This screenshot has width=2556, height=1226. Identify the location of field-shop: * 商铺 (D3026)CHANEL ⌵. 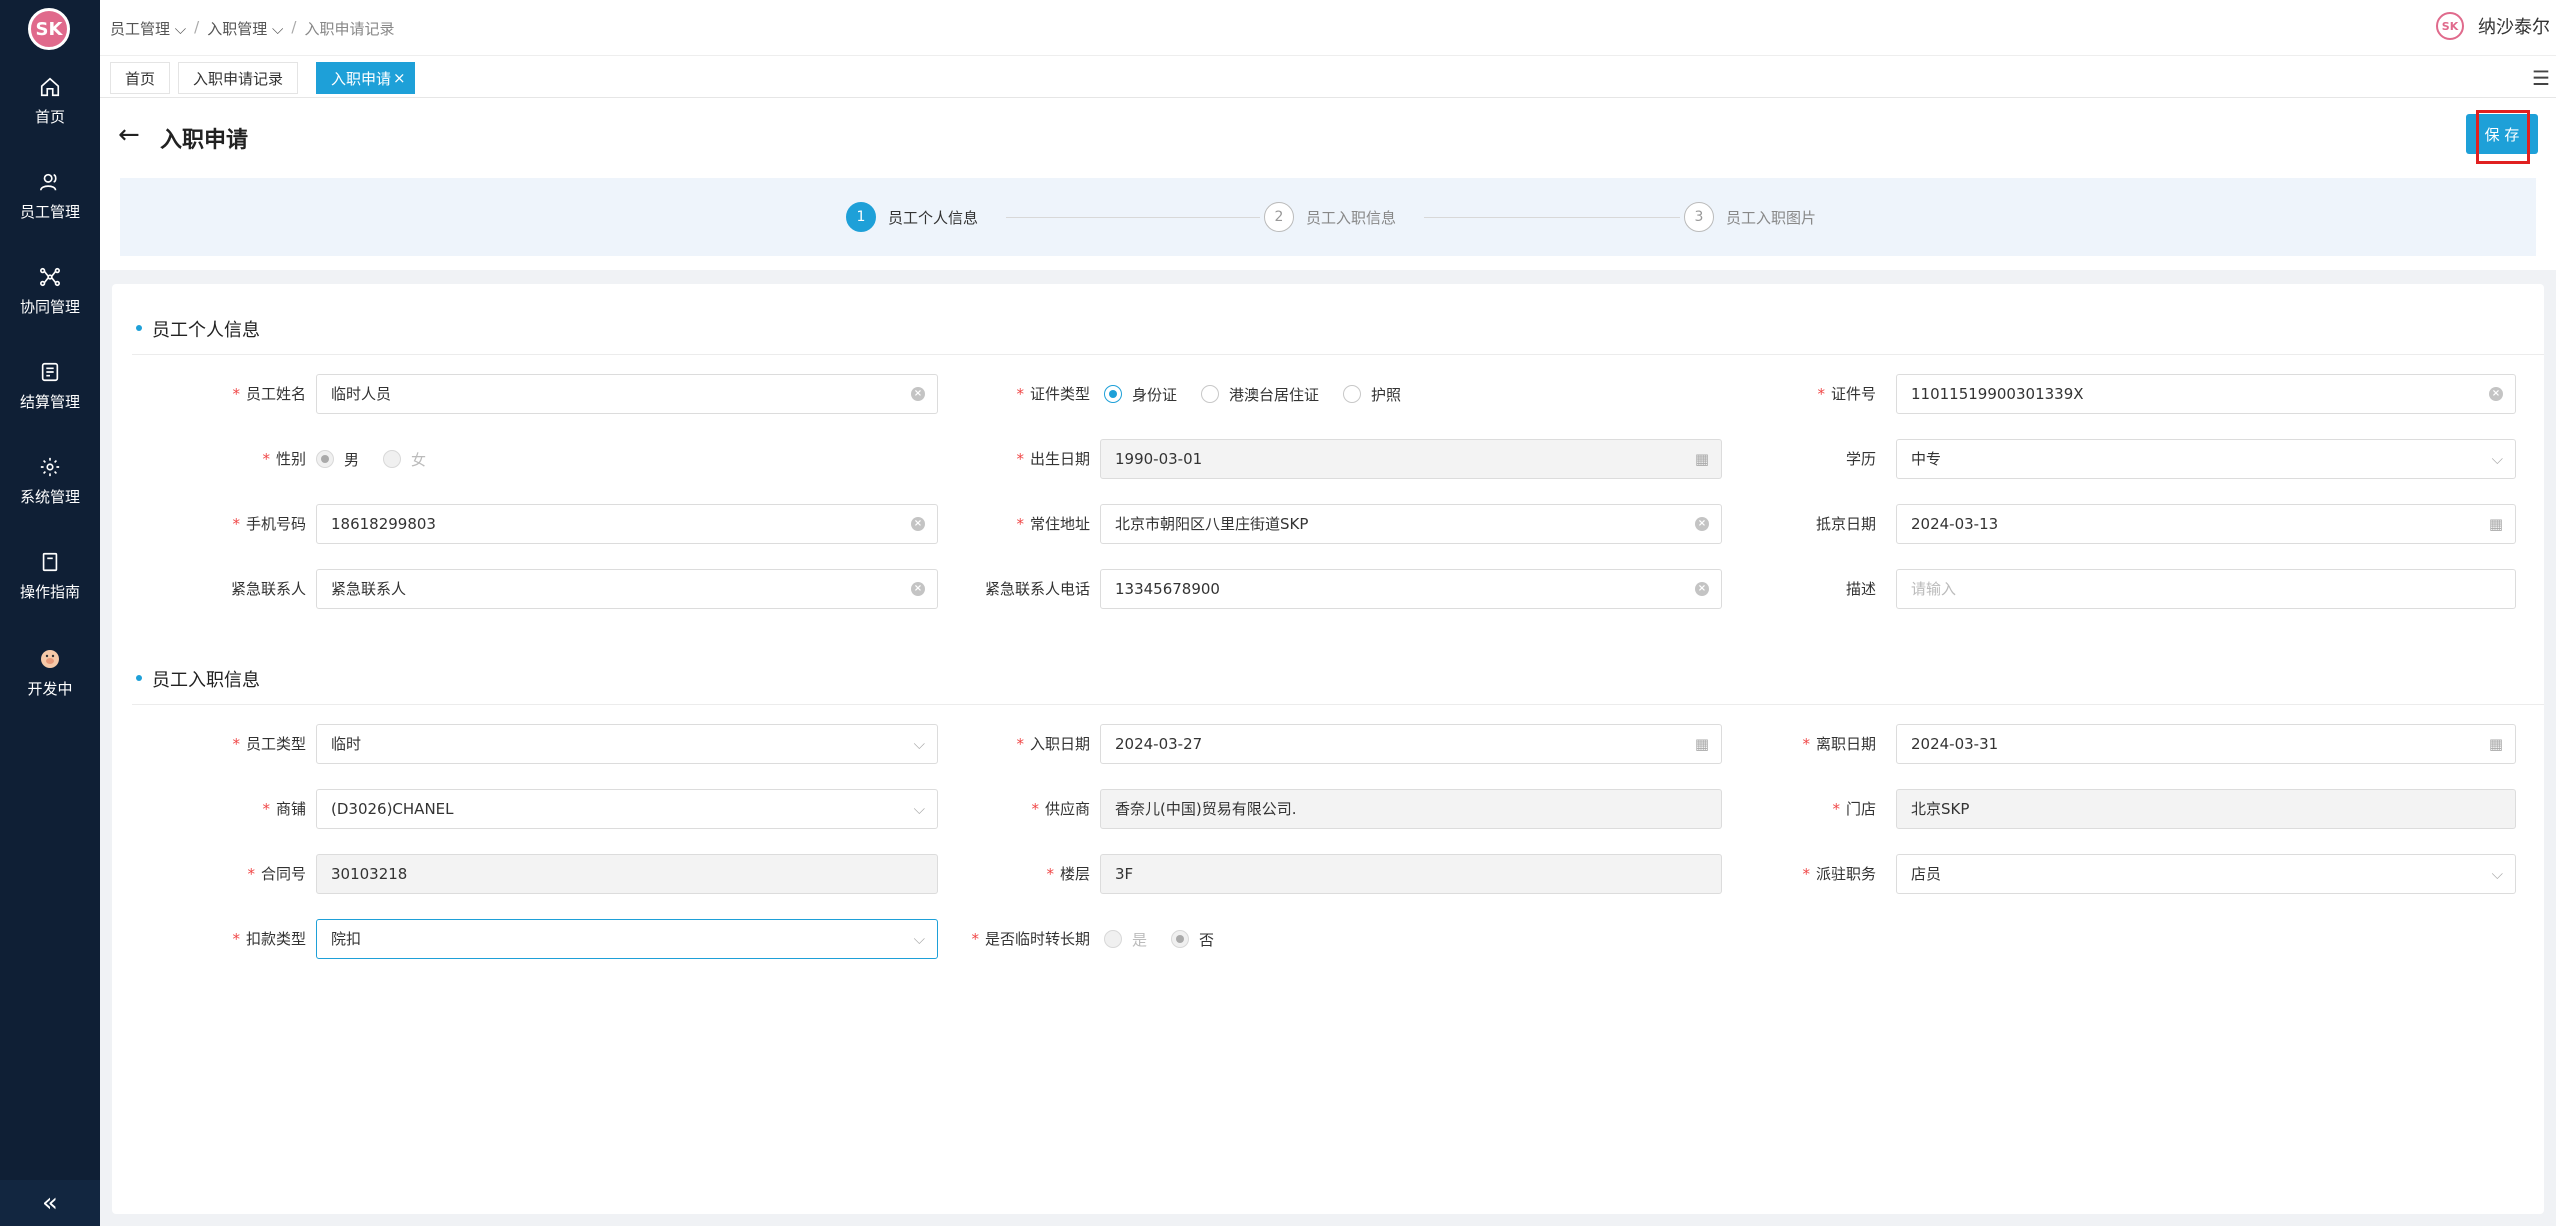
(525, 809).